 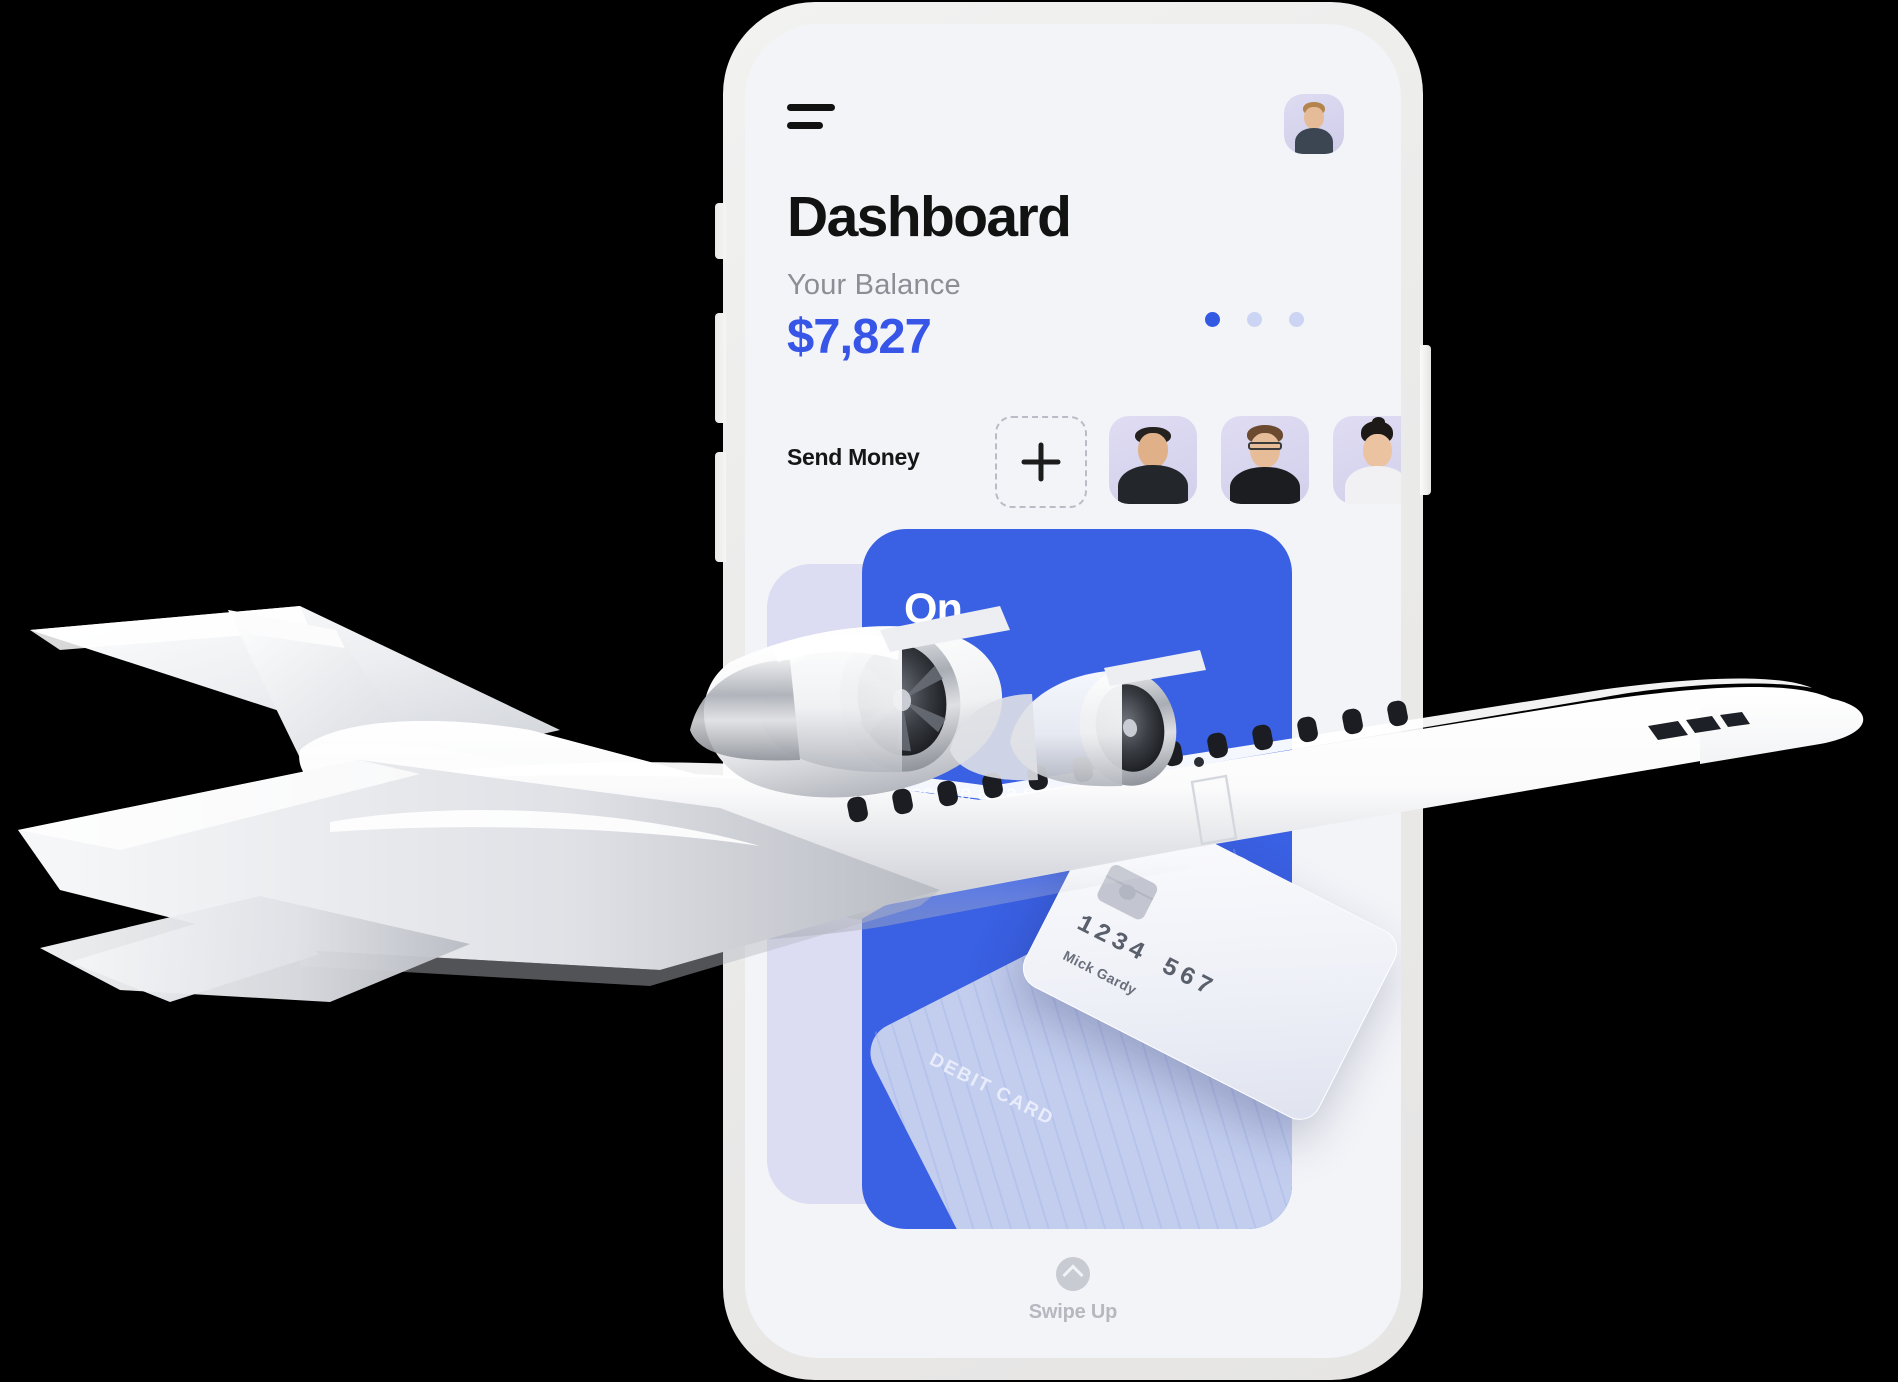 I want to click on promo-card-subtitle: receive as a gift, so click(x=978, y=793).